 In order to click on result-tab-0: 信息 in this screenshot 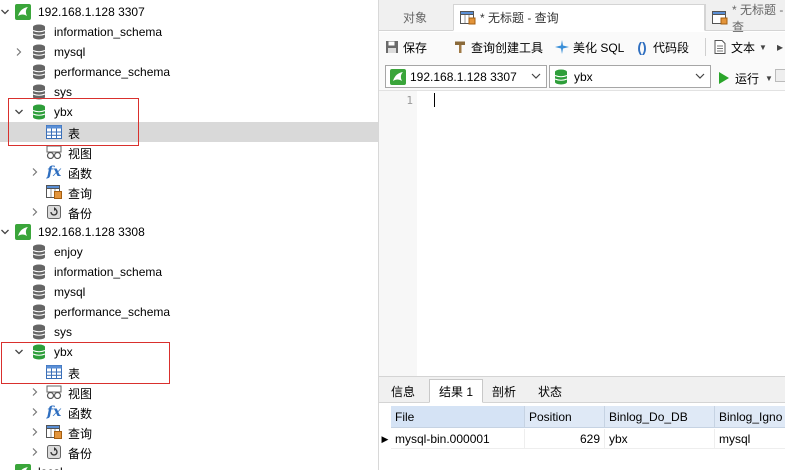, I will do `click(403, 391)`.